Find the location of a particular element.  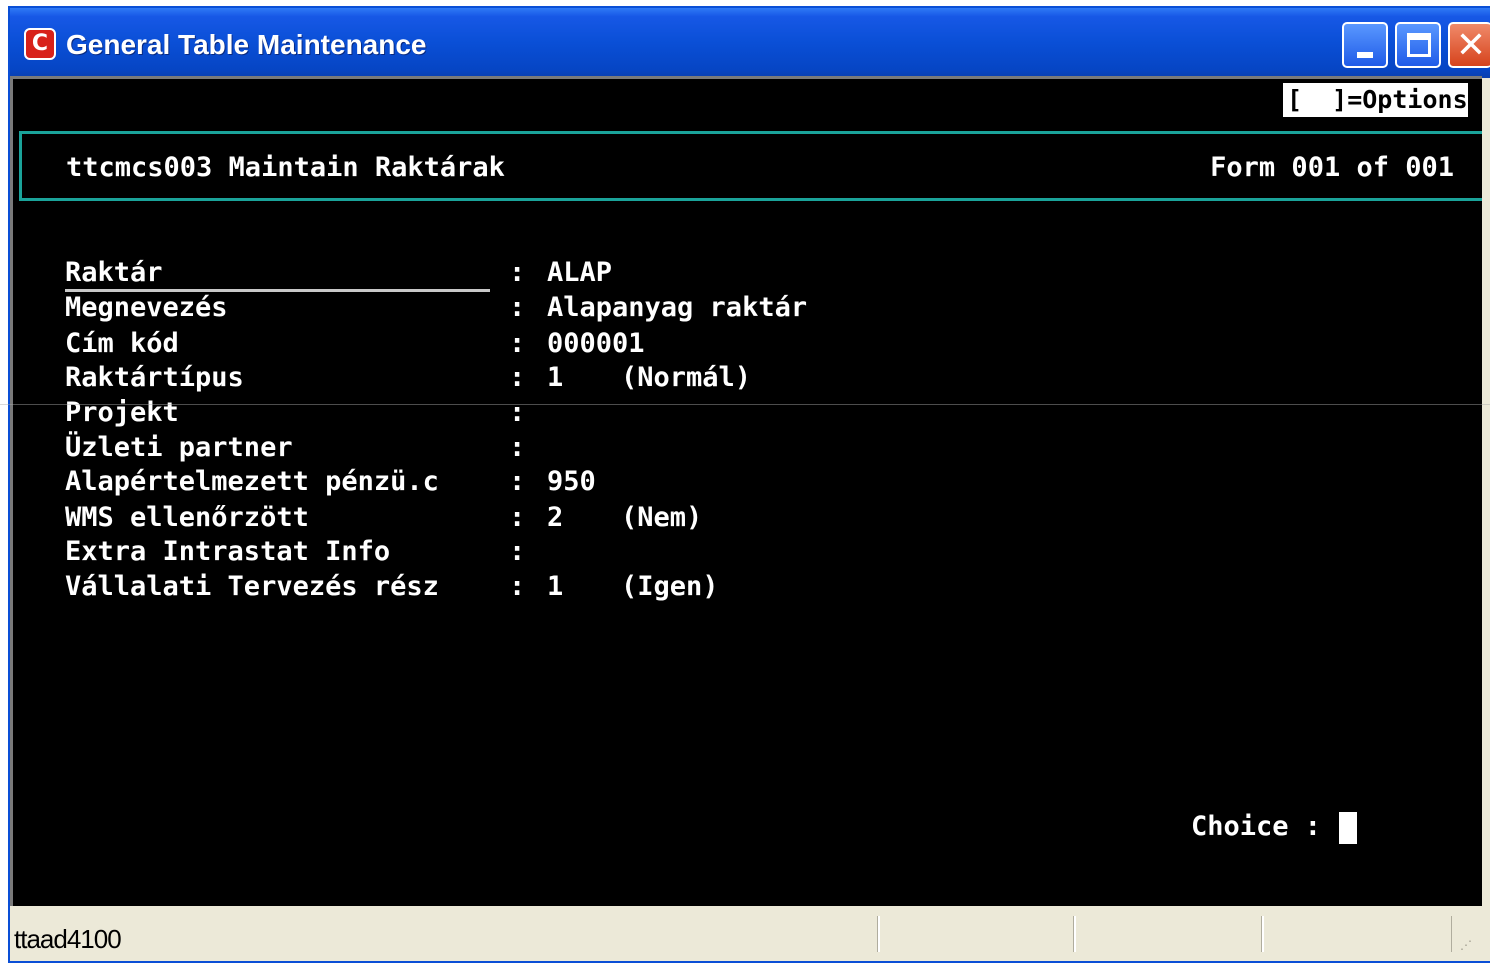

field-label-intrastat: Extra Intrastat Info is located at coordinates (228, 551).